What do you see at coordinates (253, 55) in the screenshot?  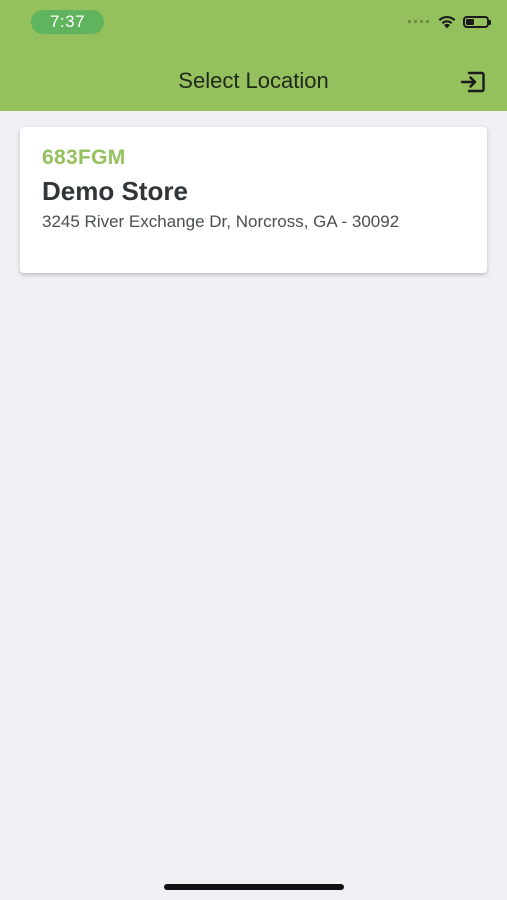 I see `app-header: 7:37 Select Location` at bounding box center [253, 55].